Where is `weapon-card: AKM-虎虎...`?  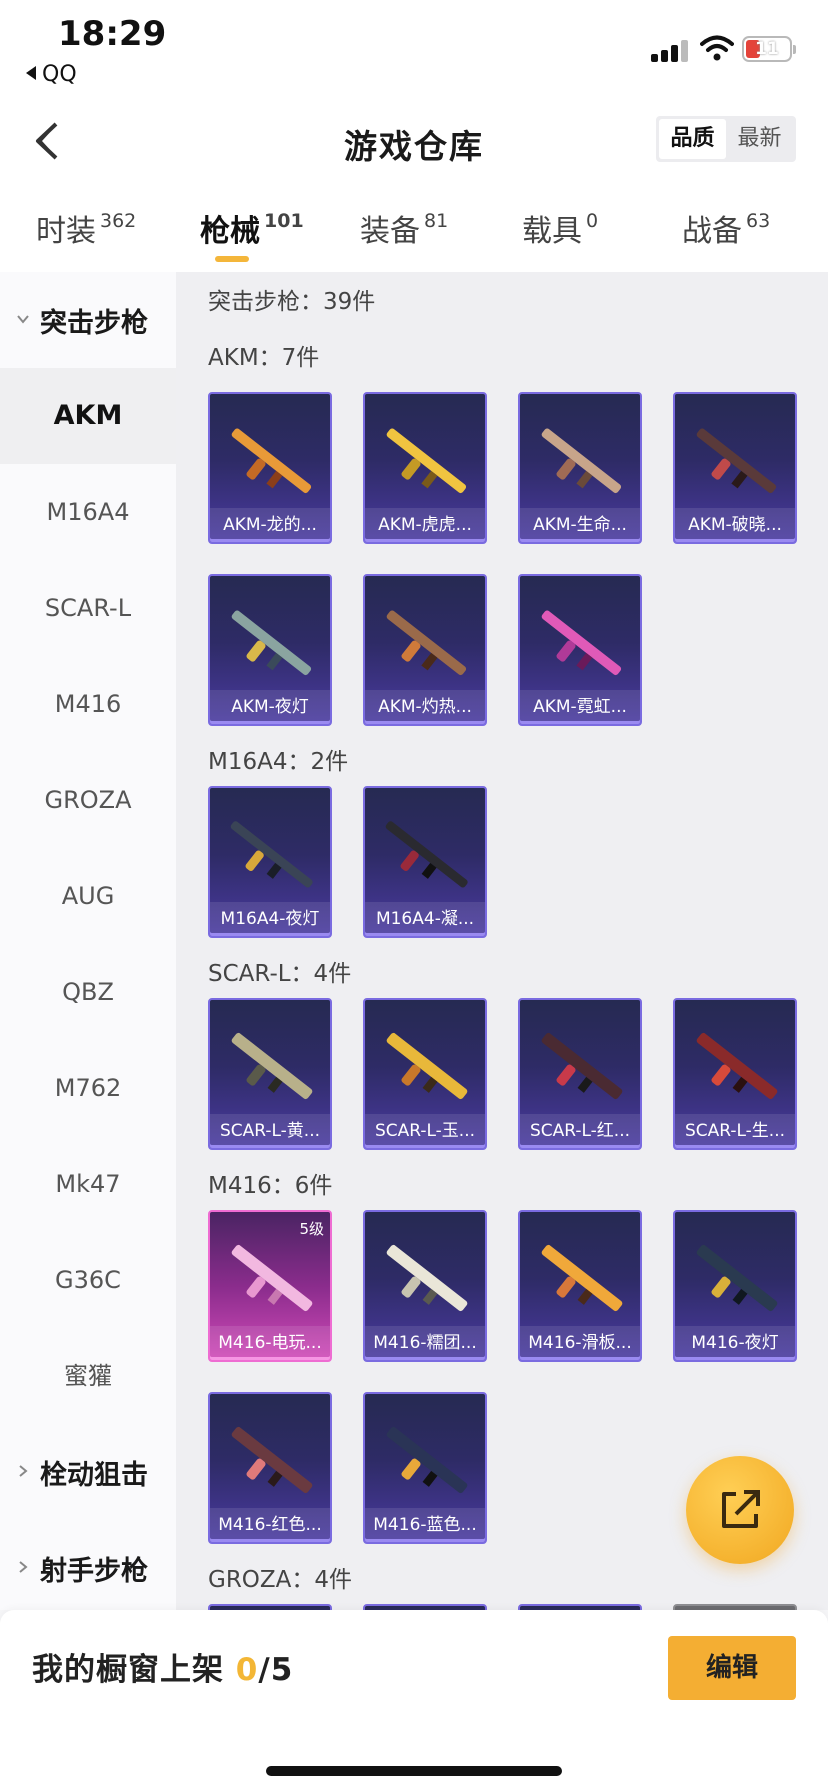 weapon-card: AKM-虎虎... is located at coordinates (425, 468).